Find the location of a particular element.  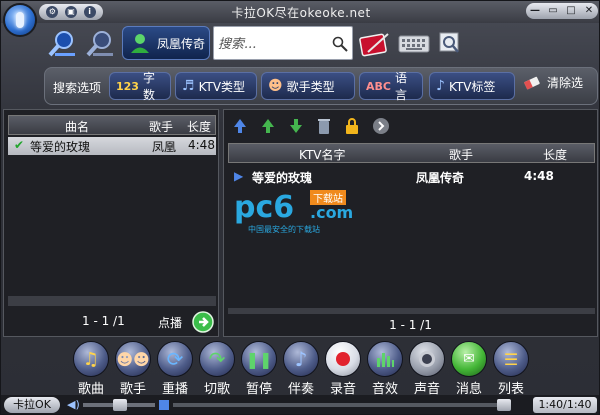

accompaniment-button: ♪ 伴奏 is located at coordinates (302, 369).